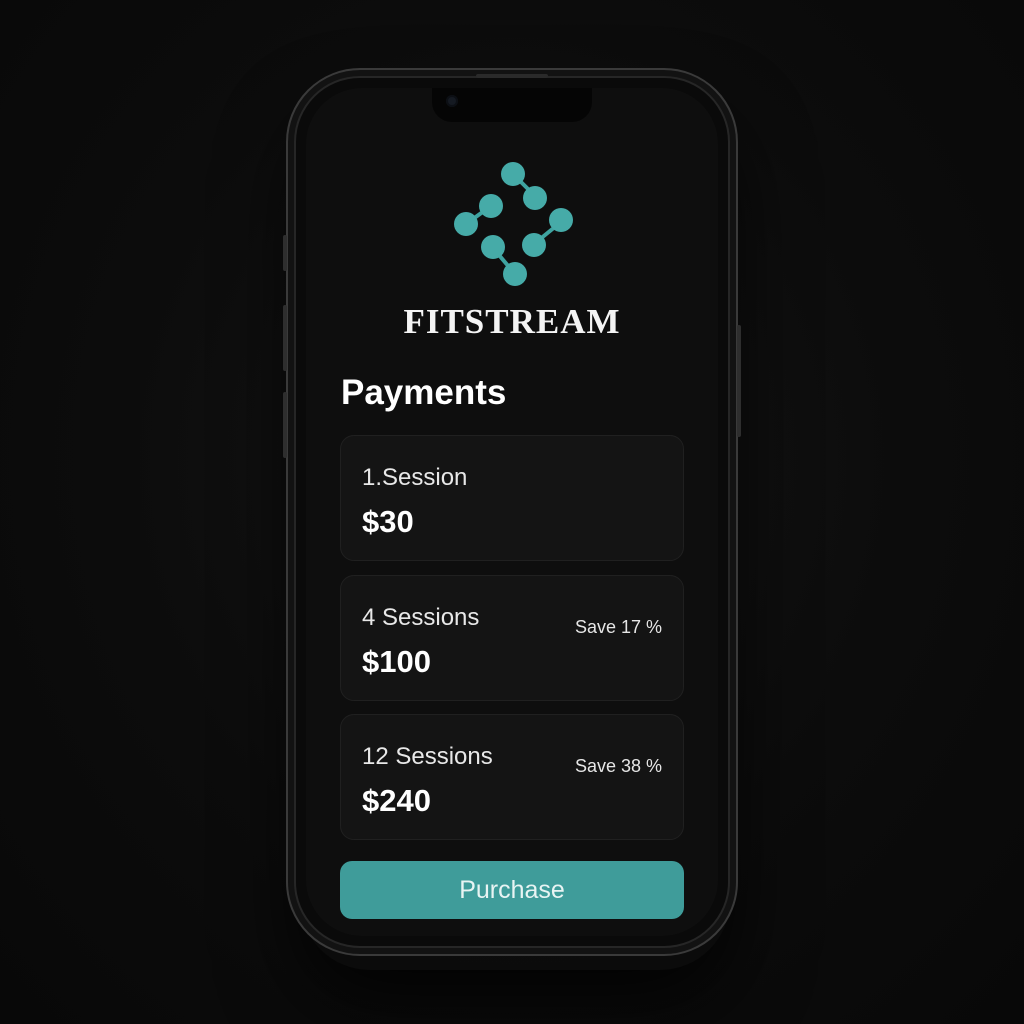  Describe the element at coordinates (512, 105) in the screenshot. I see `notch` at that location.